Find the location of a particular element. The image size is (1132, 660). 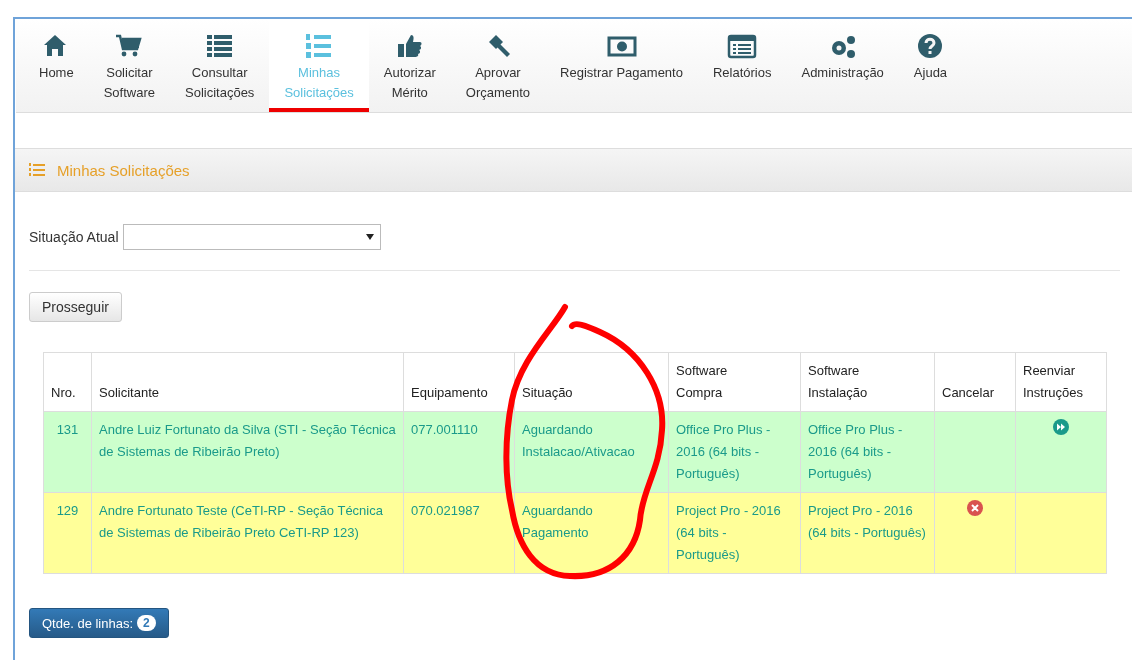

caret-icon is located at coordinates (369, 237).